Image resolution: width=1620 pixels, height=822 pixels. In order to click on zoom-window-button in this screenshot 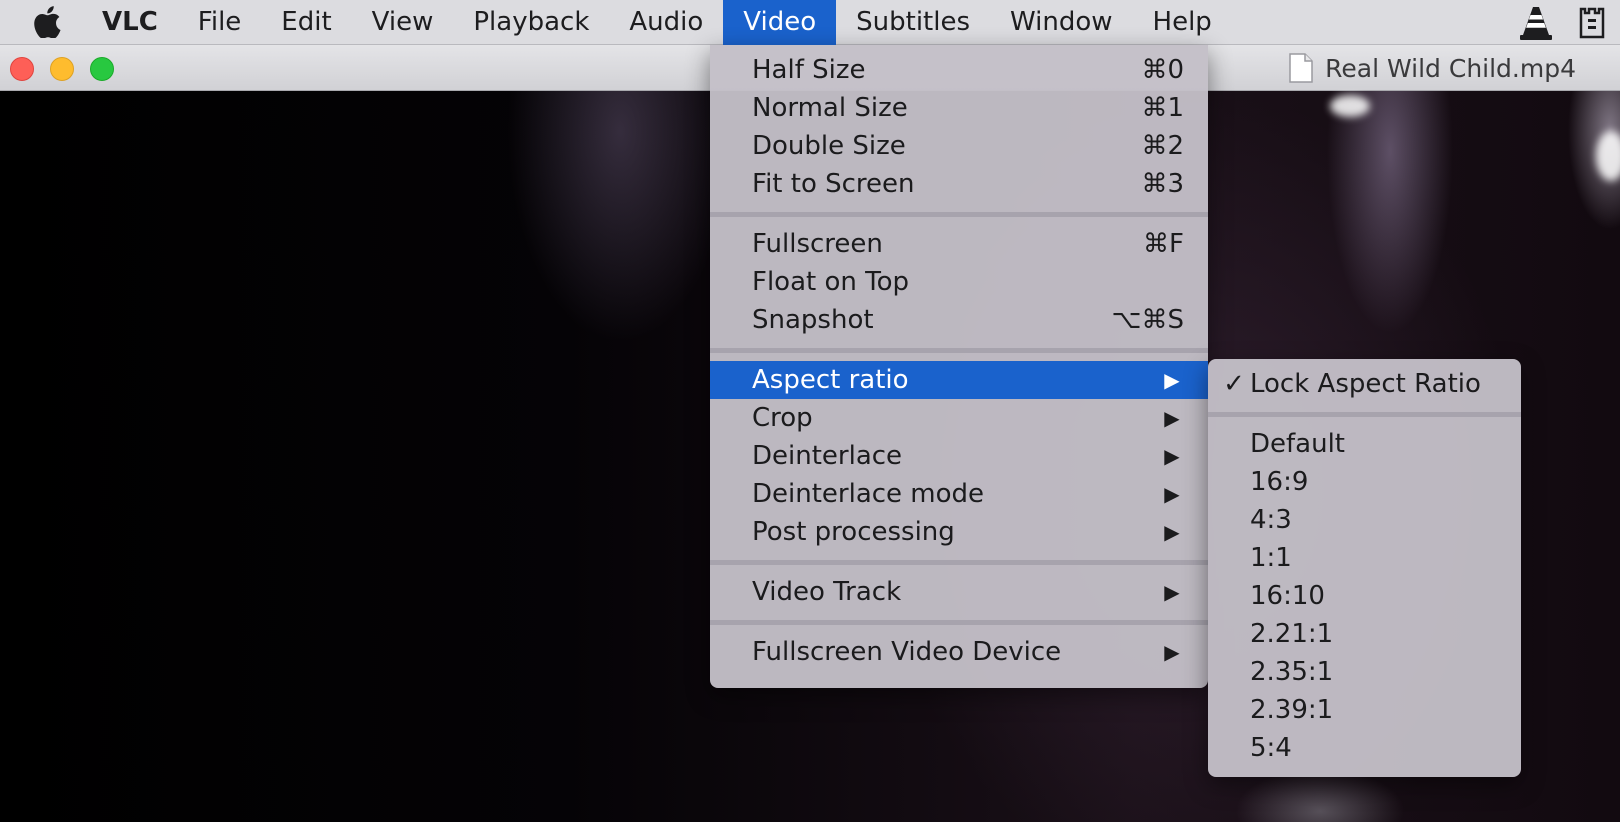, I will do `click(102, 69)`.